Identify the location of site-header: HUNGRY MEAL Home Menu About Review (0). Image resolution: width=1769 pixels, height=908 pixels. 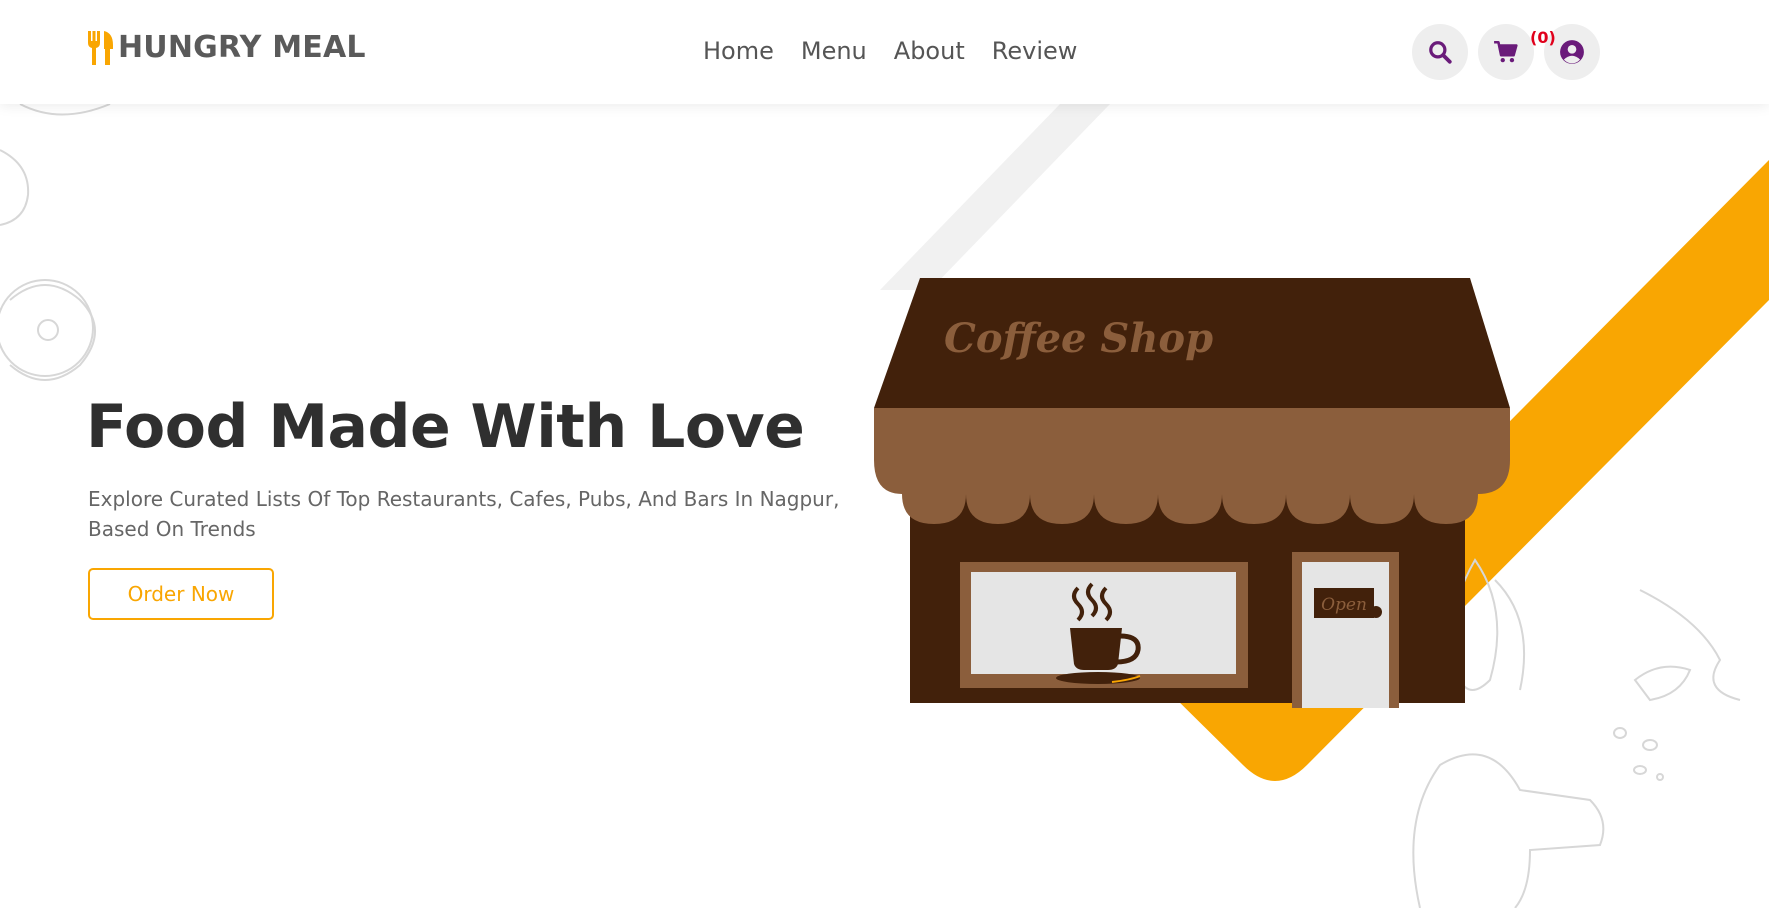
(884, 52).